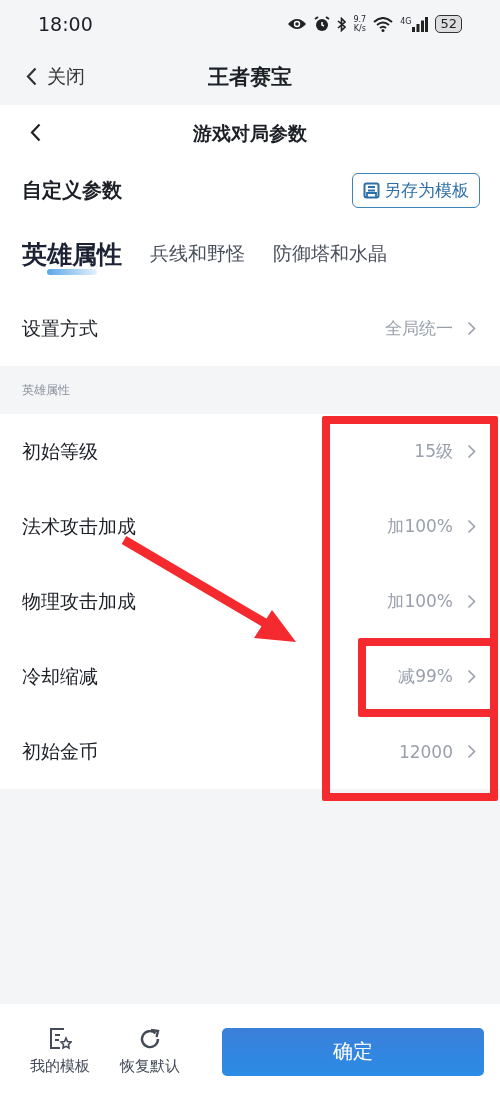 The width and height of the screenshot is (500, 1107). What do you see at coordinates (420, 24) in the screenshot?
I see `signal-icon` at bounding box center [420, 24].